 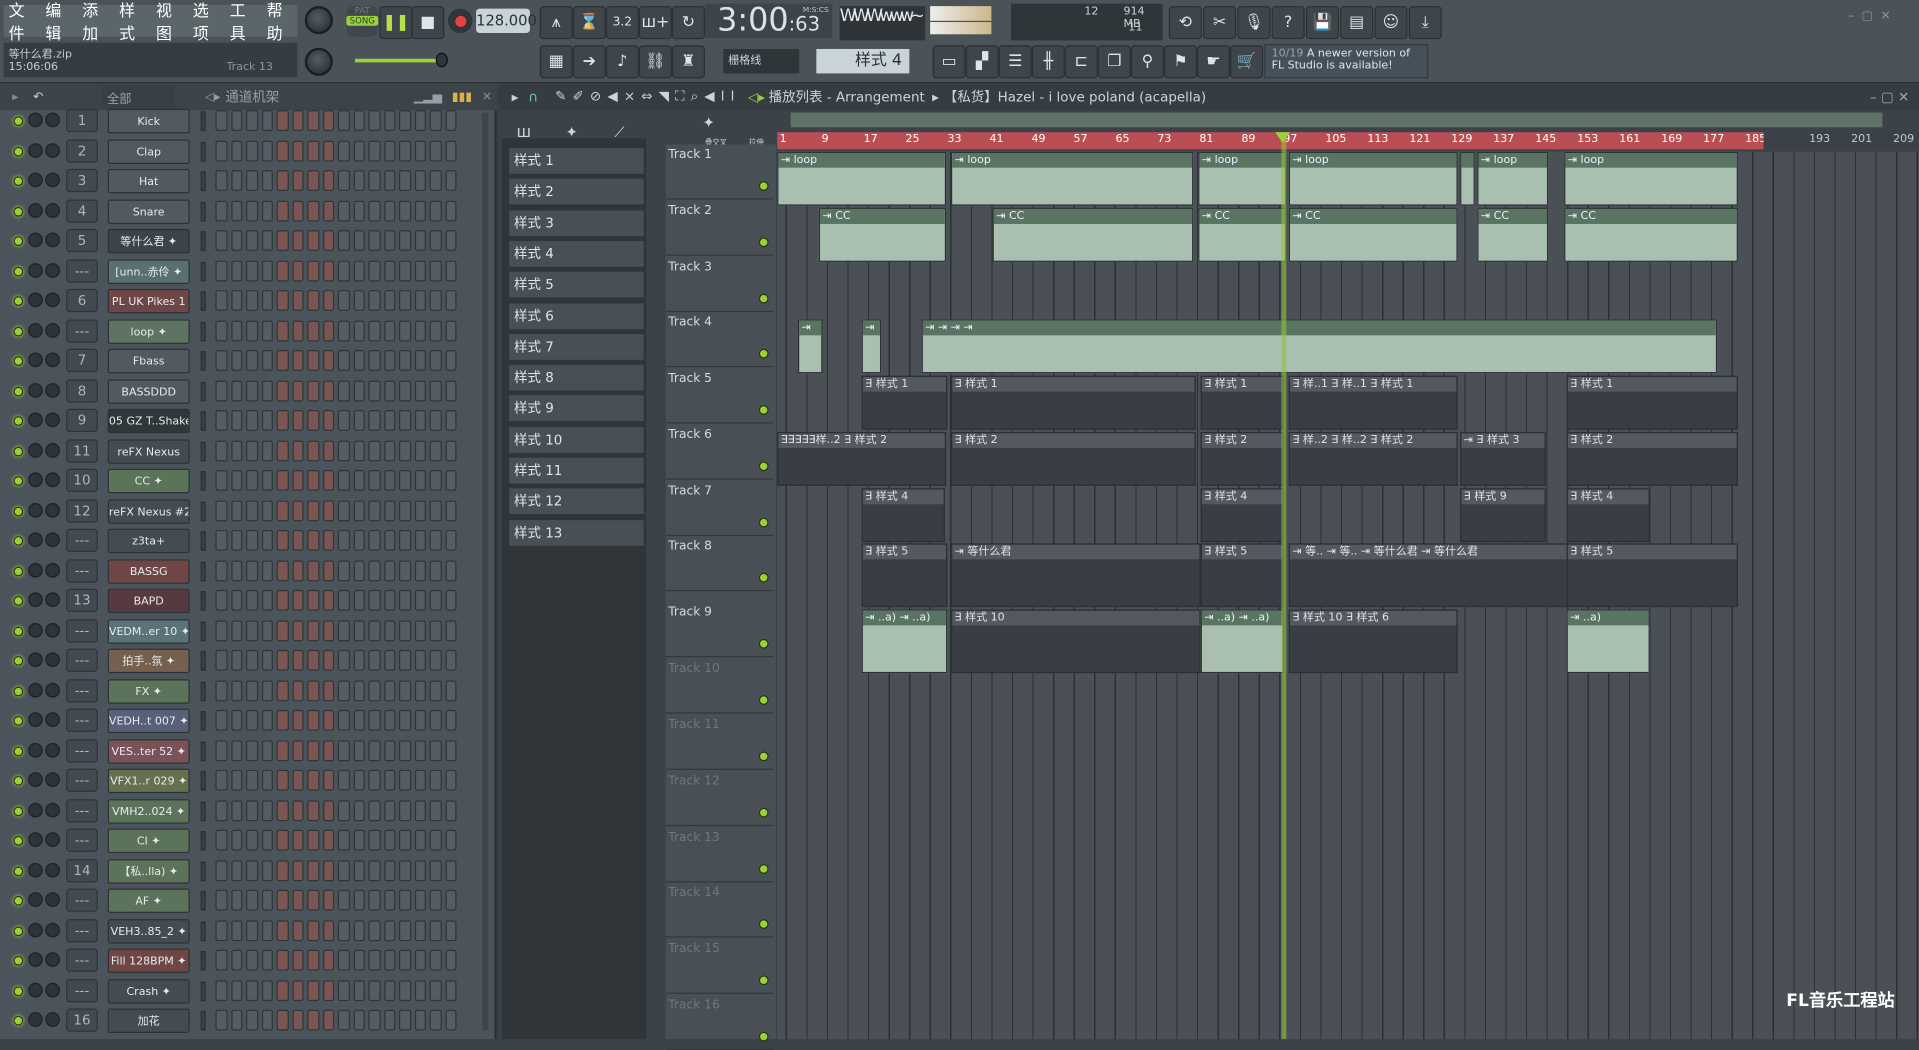 What do you see at coordinates (82, 1020) in the screenshot?
I see `mixer-track-number: 16` at bounding box center [82, 1020].